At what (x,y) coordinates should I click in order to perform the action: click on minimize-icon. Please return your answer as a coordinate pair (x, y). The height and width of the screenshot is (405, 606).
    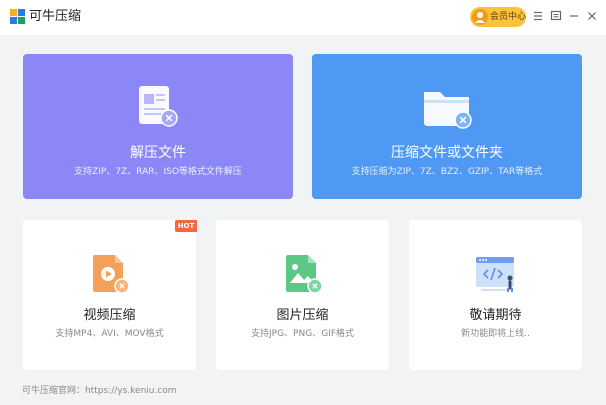
    Looking at the image, I should click on (574, 16).